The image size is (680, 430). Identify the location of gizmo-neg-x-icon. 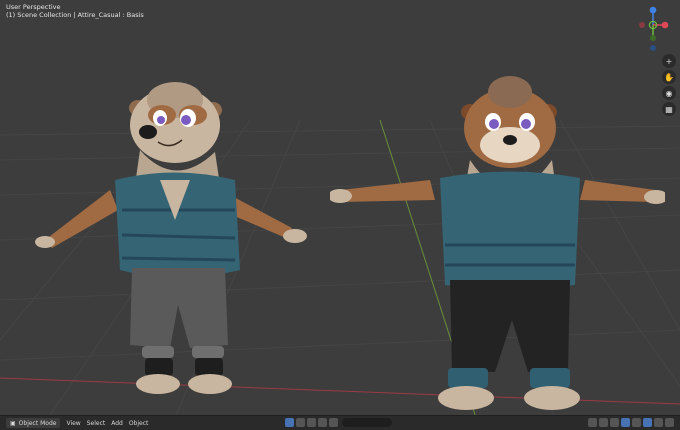
(642, 25).